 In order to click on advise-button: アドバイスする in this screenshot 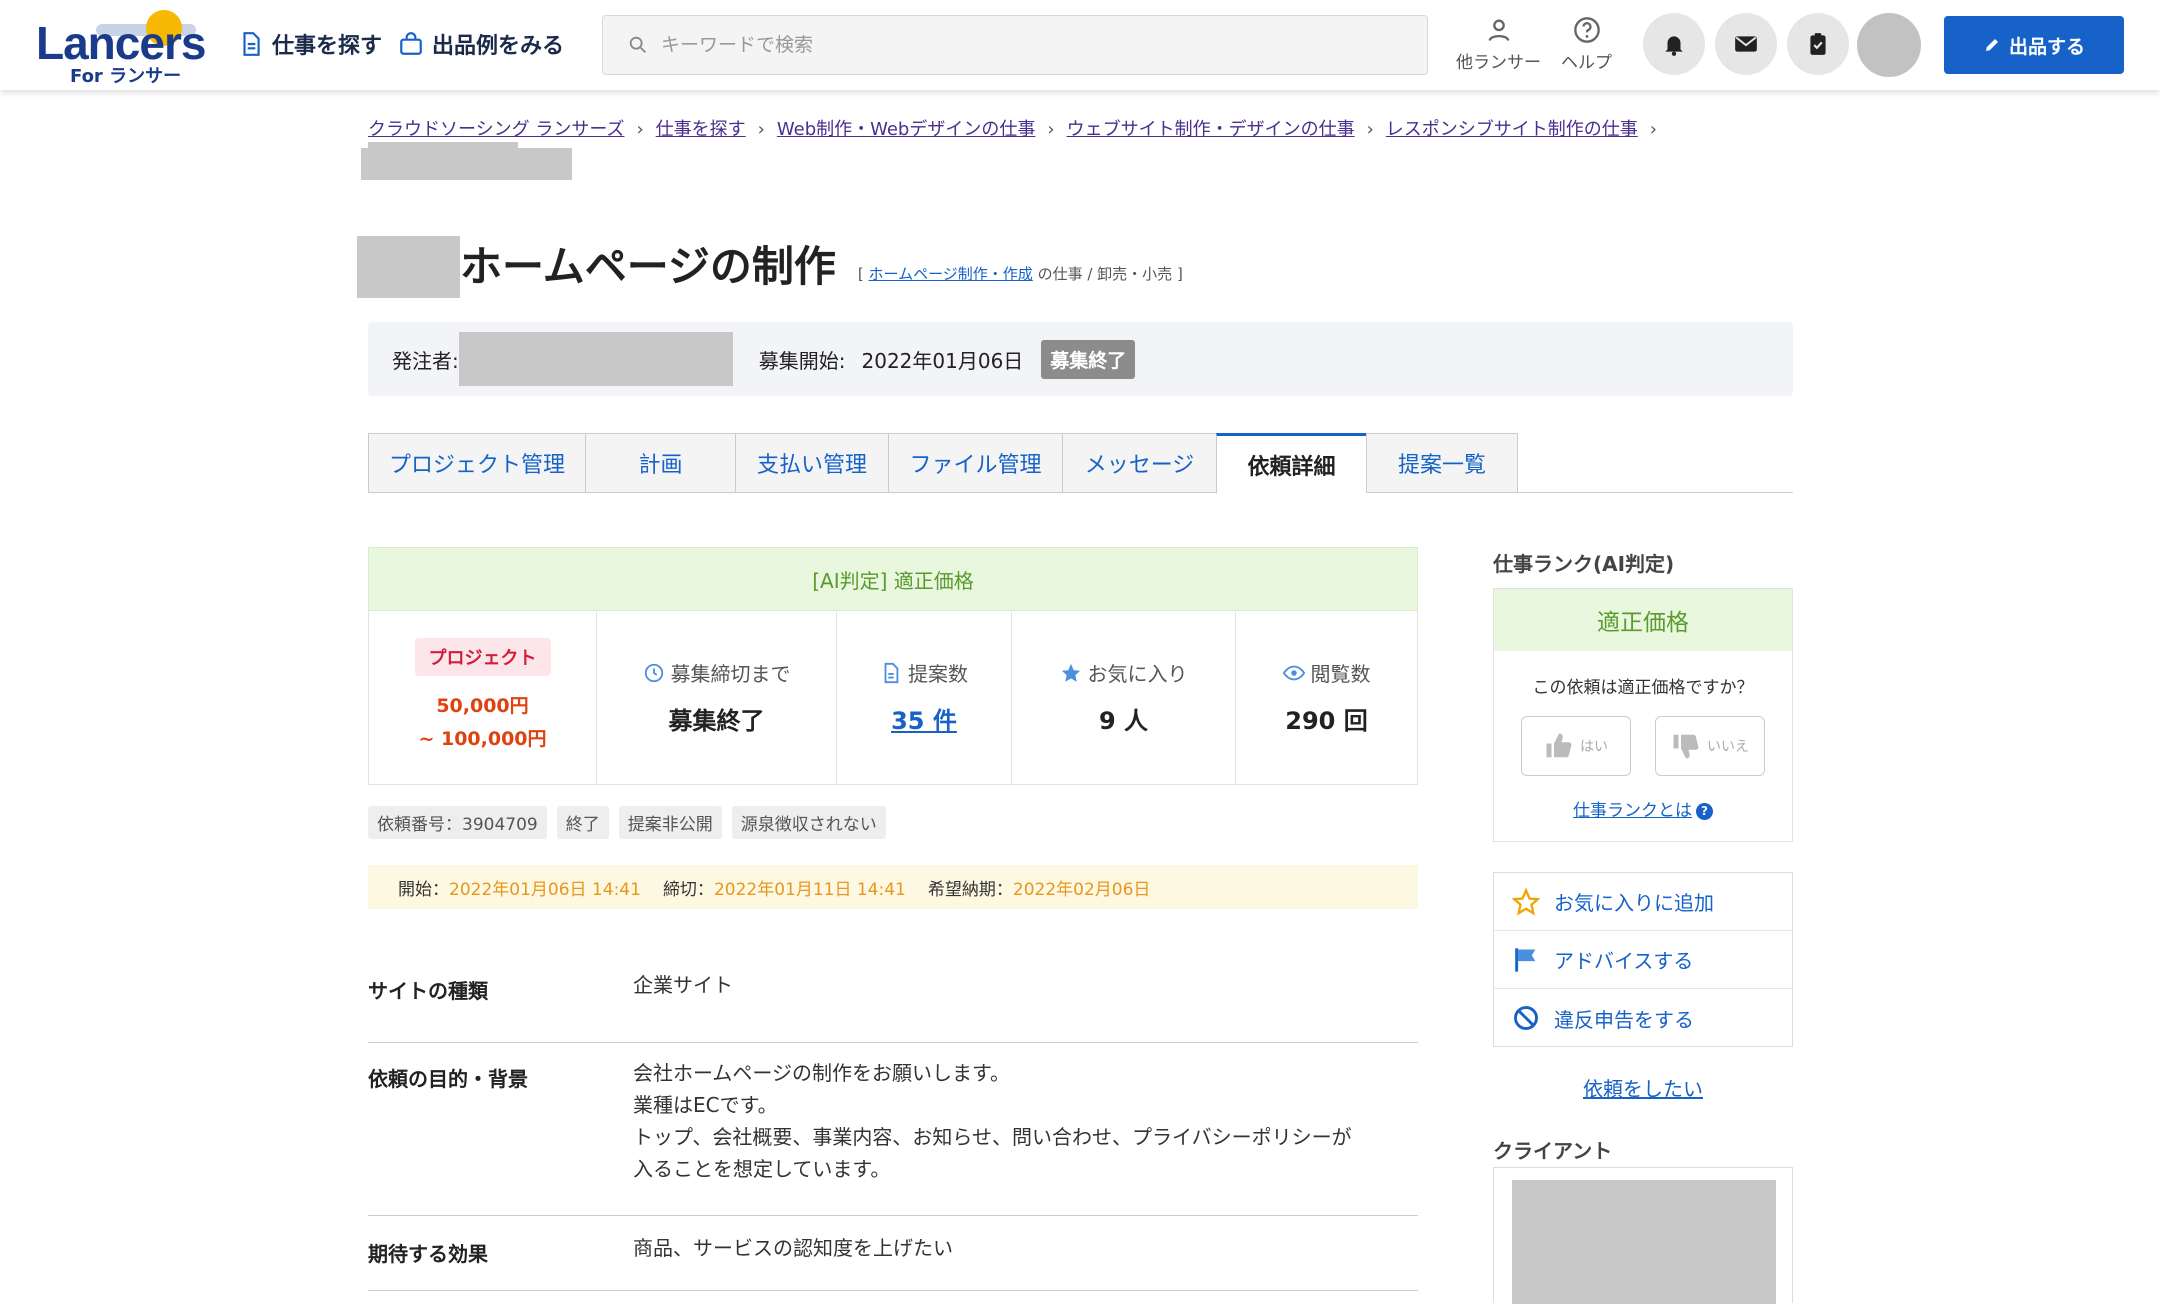, I will do `click(1643, 960)`.